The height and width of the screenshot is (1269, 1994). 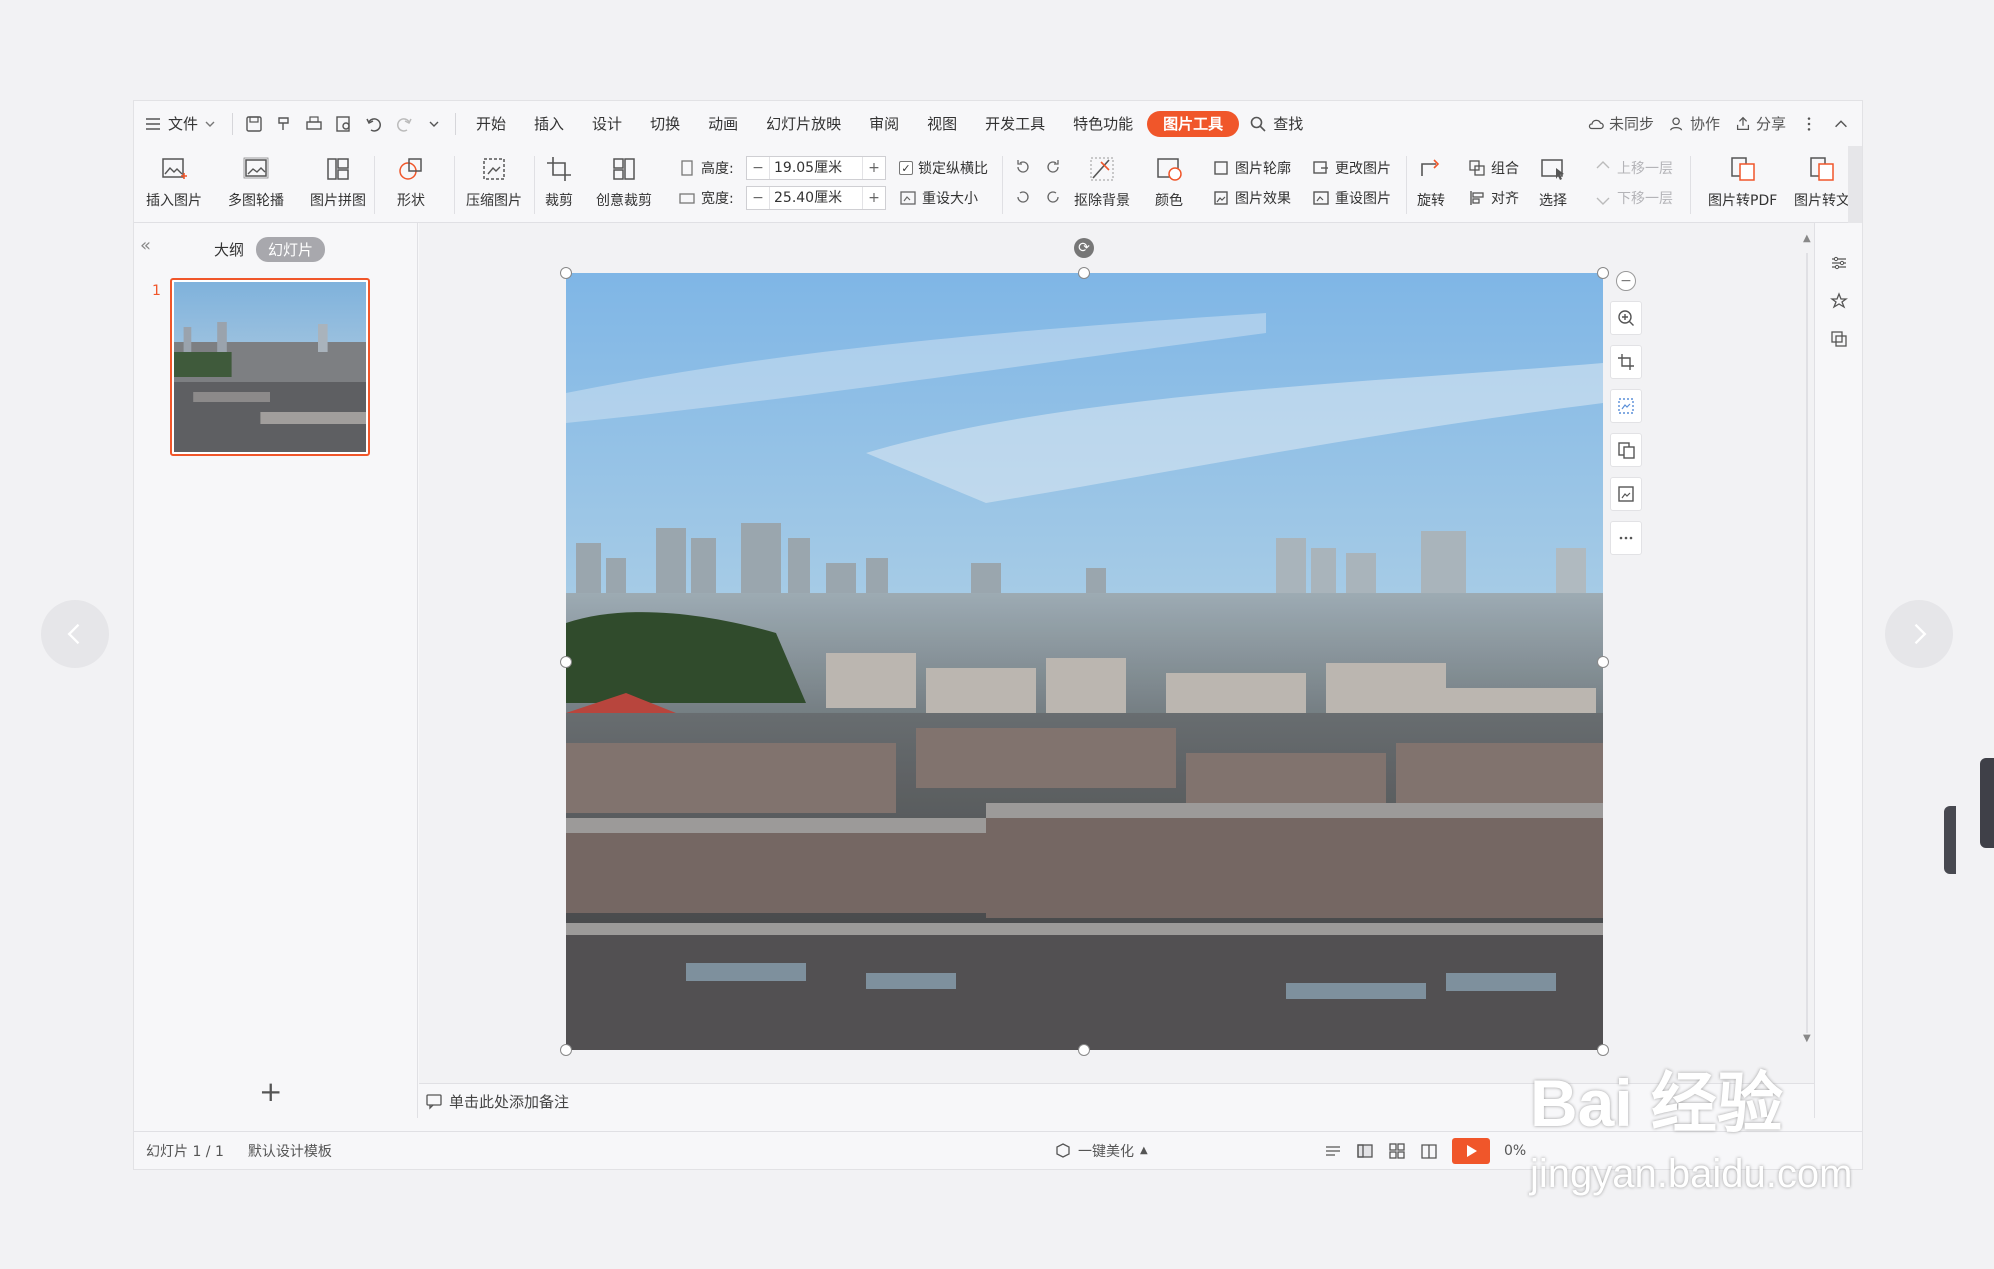 I want to click on rotate-right-button, so click(x=1053, y=167).